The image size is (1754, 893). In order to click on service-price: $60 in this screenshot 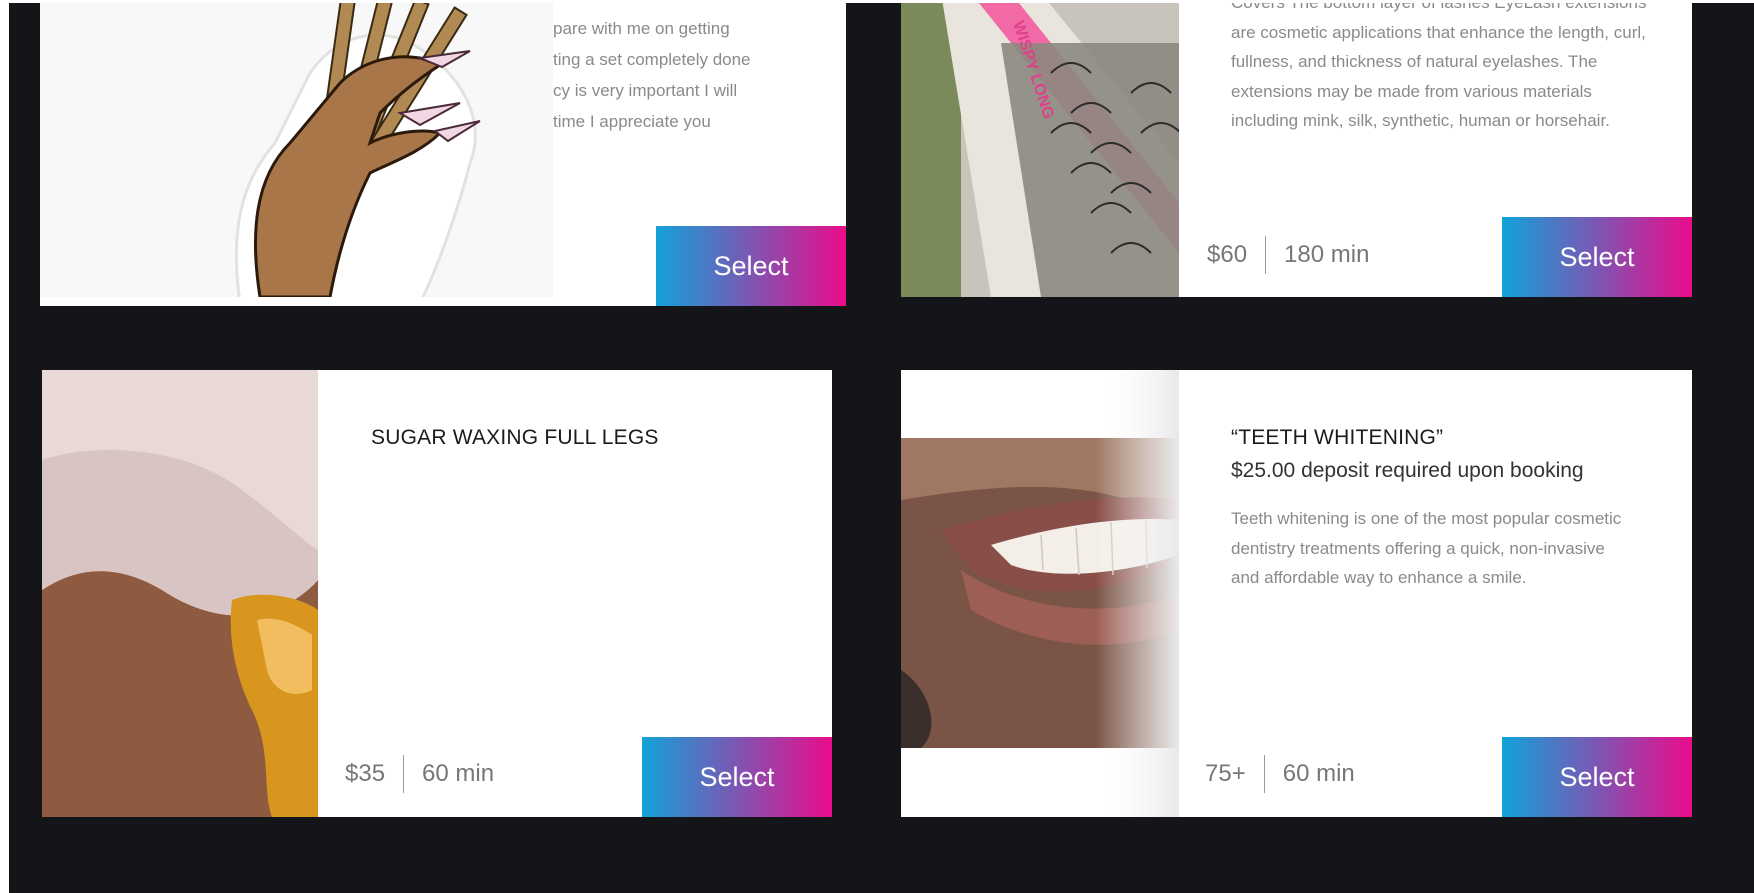, I will do `click(1227, 254)`.